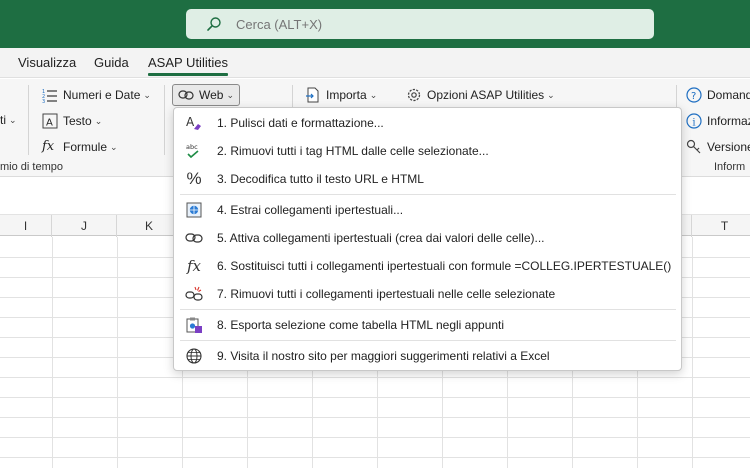 This screenshot has height=468, width=750. What do you see at coordinates (346, 95) in the screenshot?
I see `import-label: Importa` at bounding box center [346, 95].